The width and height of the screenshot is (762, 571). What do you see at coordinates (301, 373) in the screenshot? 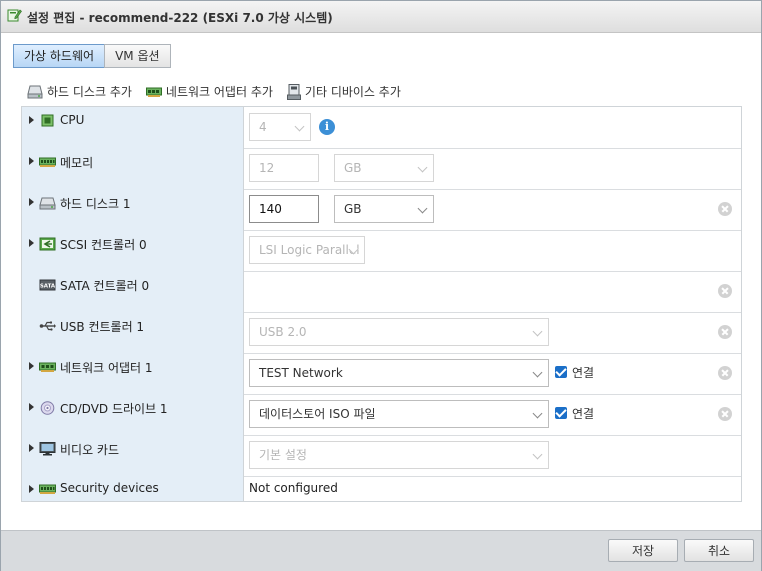
I see `network-value: TEST Network` at bounding box center [301, 373].